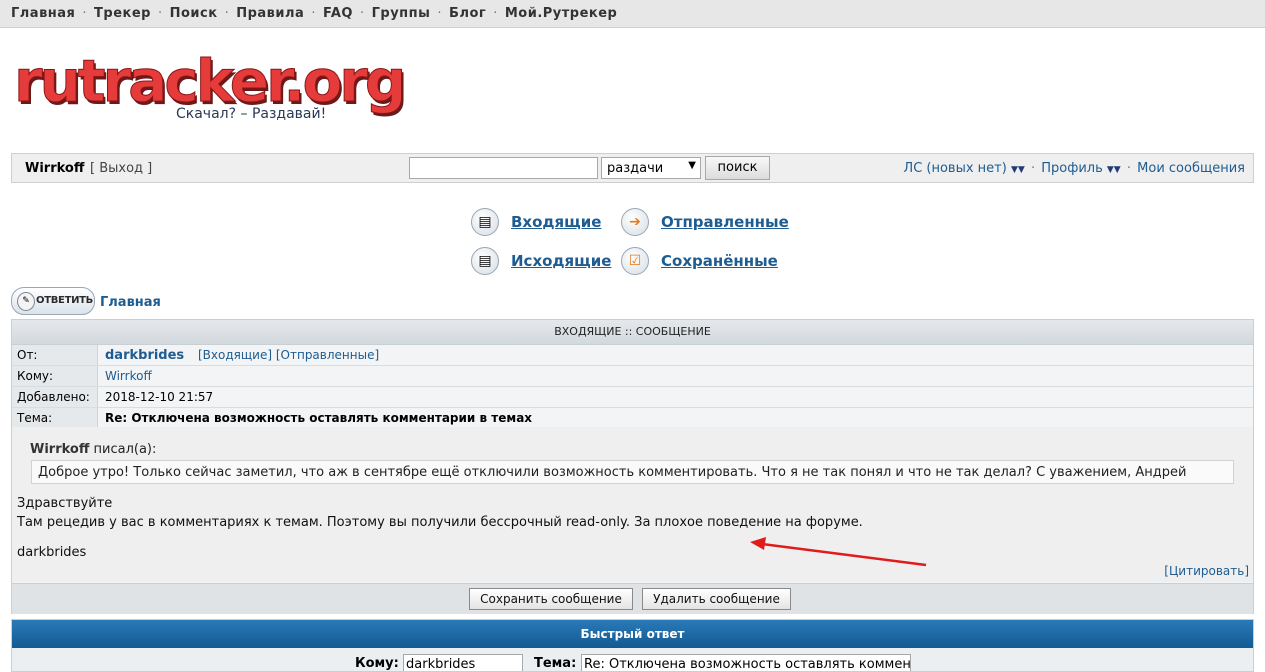 This screenshot has width=1265, height=672. I want to click on to-user-link: Wirrkoff, so click(128, 376).